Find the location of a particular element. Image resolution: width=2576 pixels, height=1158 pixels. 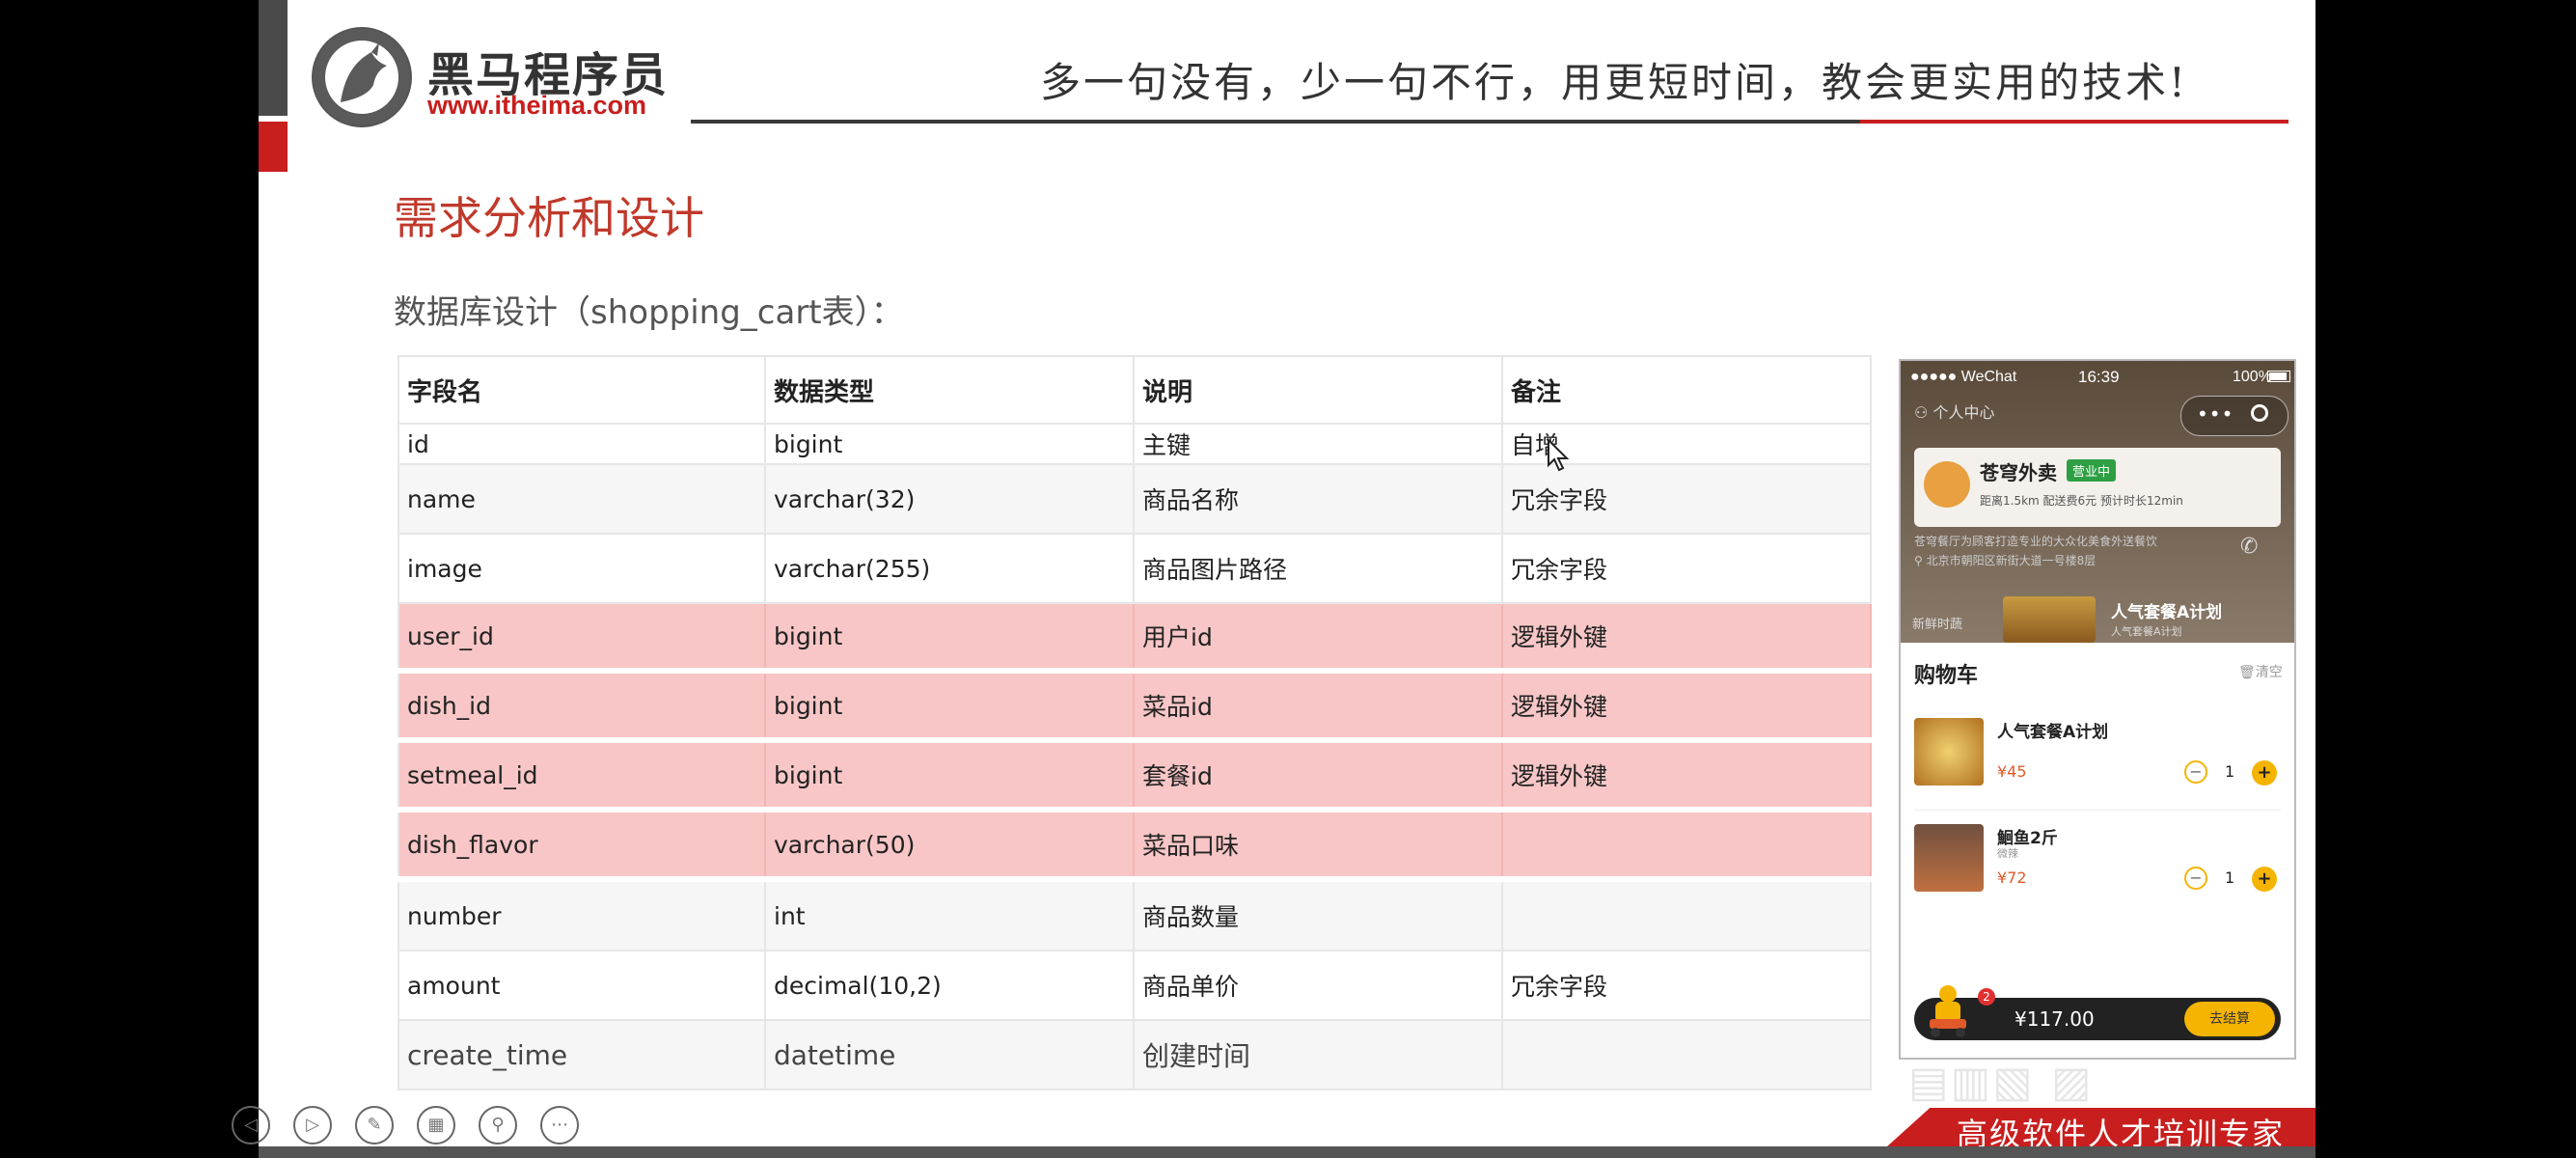

cart-item-price: ¥45 is located at coordinates (2012, 771).